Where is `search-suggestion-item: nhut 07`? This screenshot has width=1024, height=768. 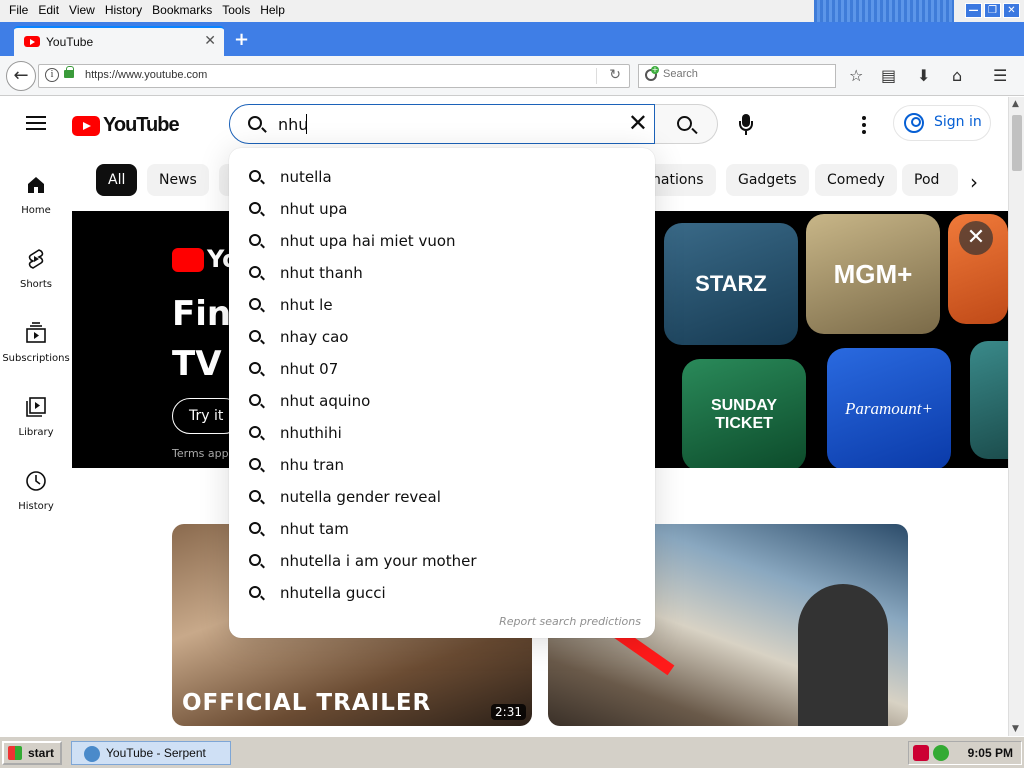
search-suggestion-item: nhut 07 is located at coordinates (442, 369).